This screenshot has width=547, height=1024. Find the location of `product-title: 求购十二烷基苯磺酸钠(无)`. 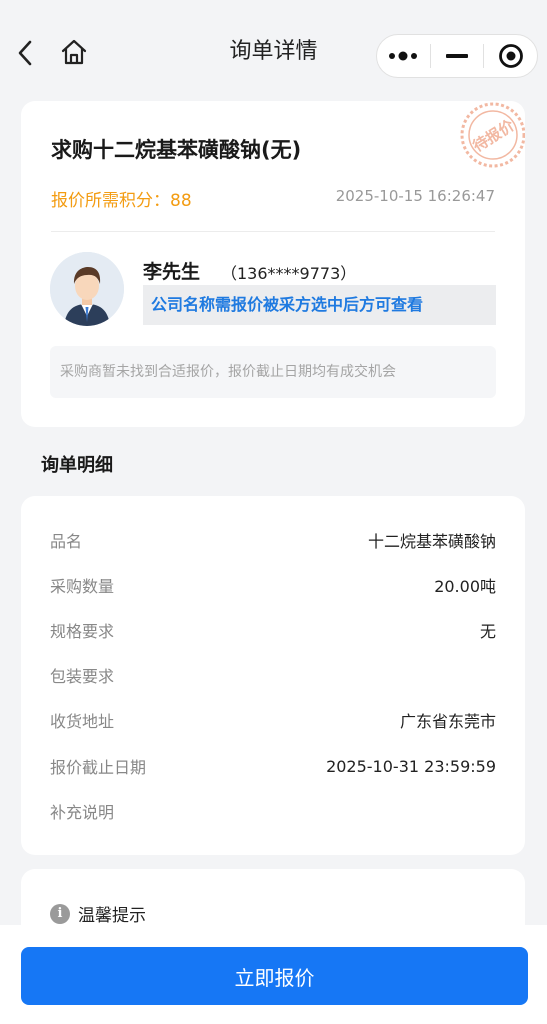

product-title: 求购十二烷基苯磺酸钠(无) is located at coordinates (176, 150).